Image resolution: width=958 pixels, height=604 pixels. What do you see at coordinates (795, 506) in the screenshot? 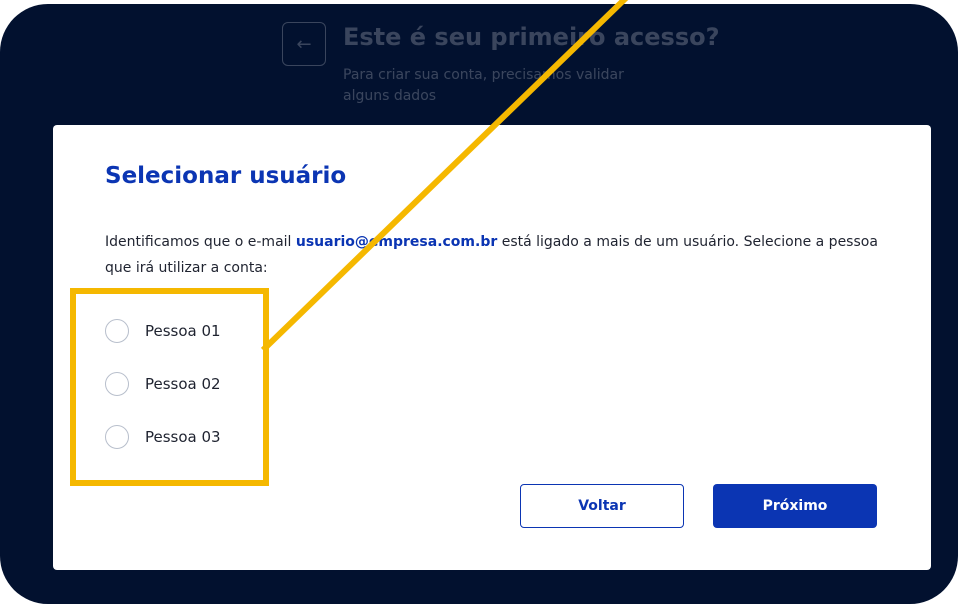
I see `next-button: Próximo` at bounding box center [795, 506].